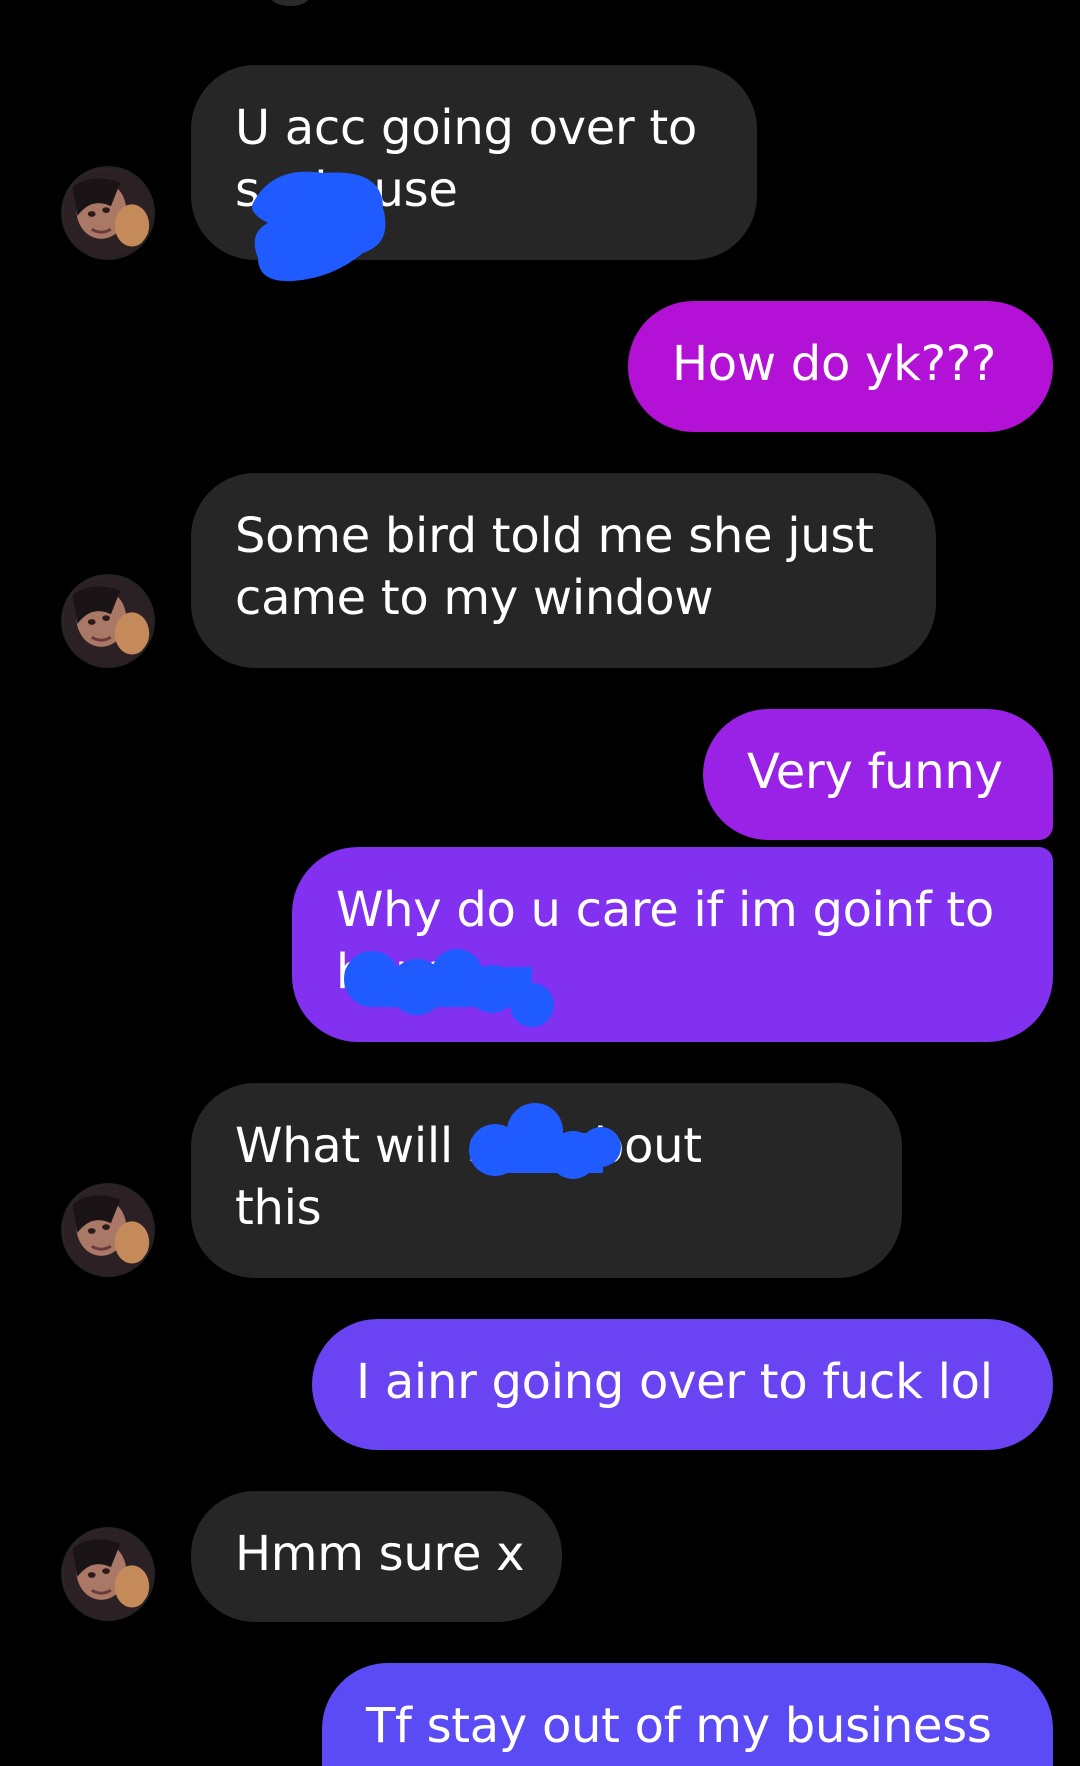 Image resolution: width=1080 pixels, height=1766 pixels. I want to click on thread-top-edge, so click(290, 3).